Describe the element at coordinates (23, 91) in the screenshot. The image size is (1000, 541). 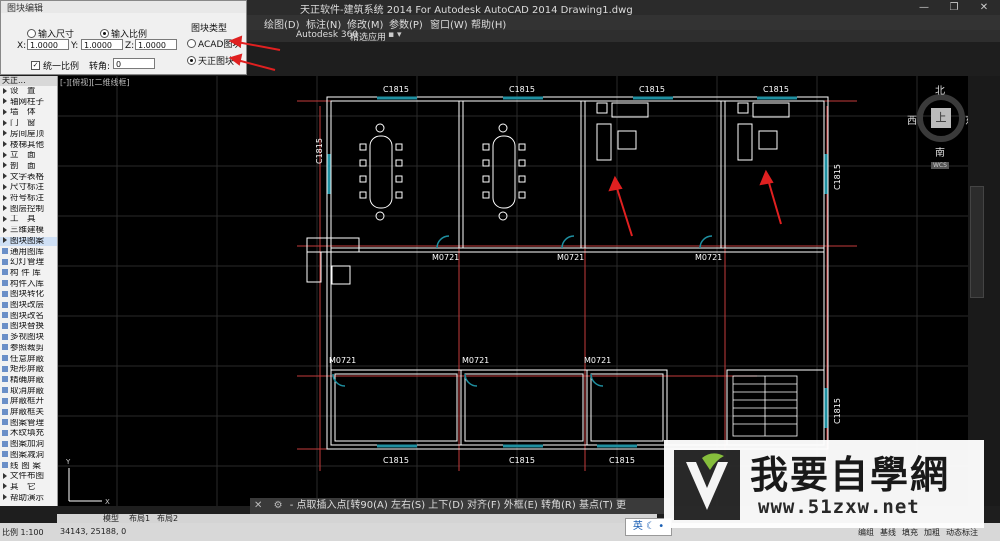
I see `palette-item-label: 设 置` at that location.